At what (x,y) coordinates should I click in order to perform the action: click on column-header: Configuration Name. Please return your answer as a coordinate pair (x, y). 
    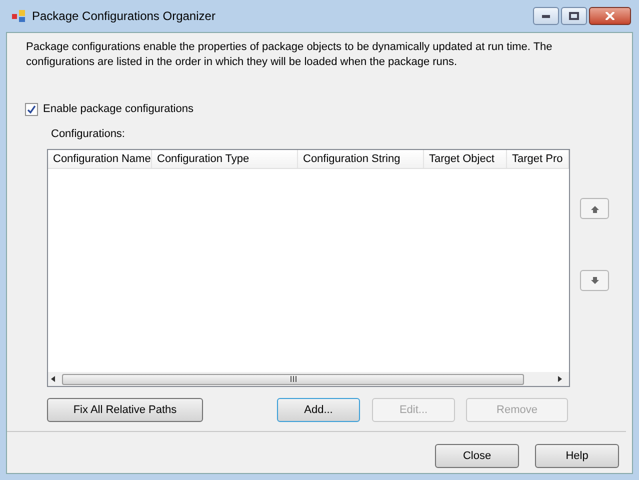
    Looking at the image, I should click on (100, 159).